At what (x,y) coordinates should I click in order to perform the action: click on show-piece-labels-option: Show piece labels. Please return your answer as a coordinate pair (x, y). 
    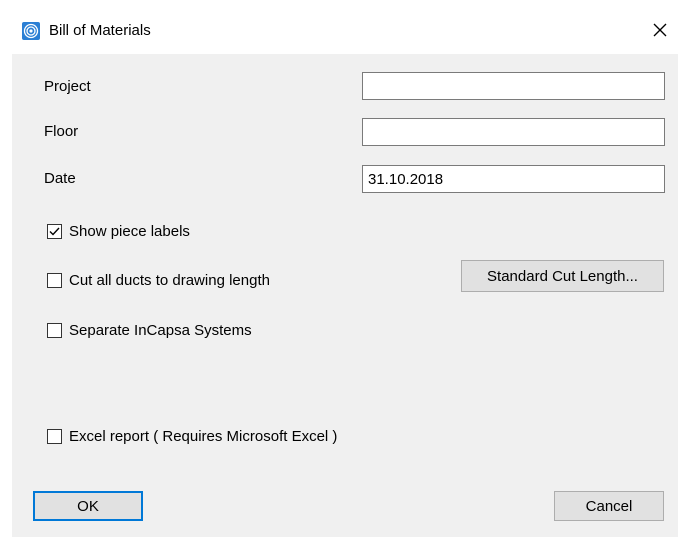
    Looking at the image, I should click on (118, 231).